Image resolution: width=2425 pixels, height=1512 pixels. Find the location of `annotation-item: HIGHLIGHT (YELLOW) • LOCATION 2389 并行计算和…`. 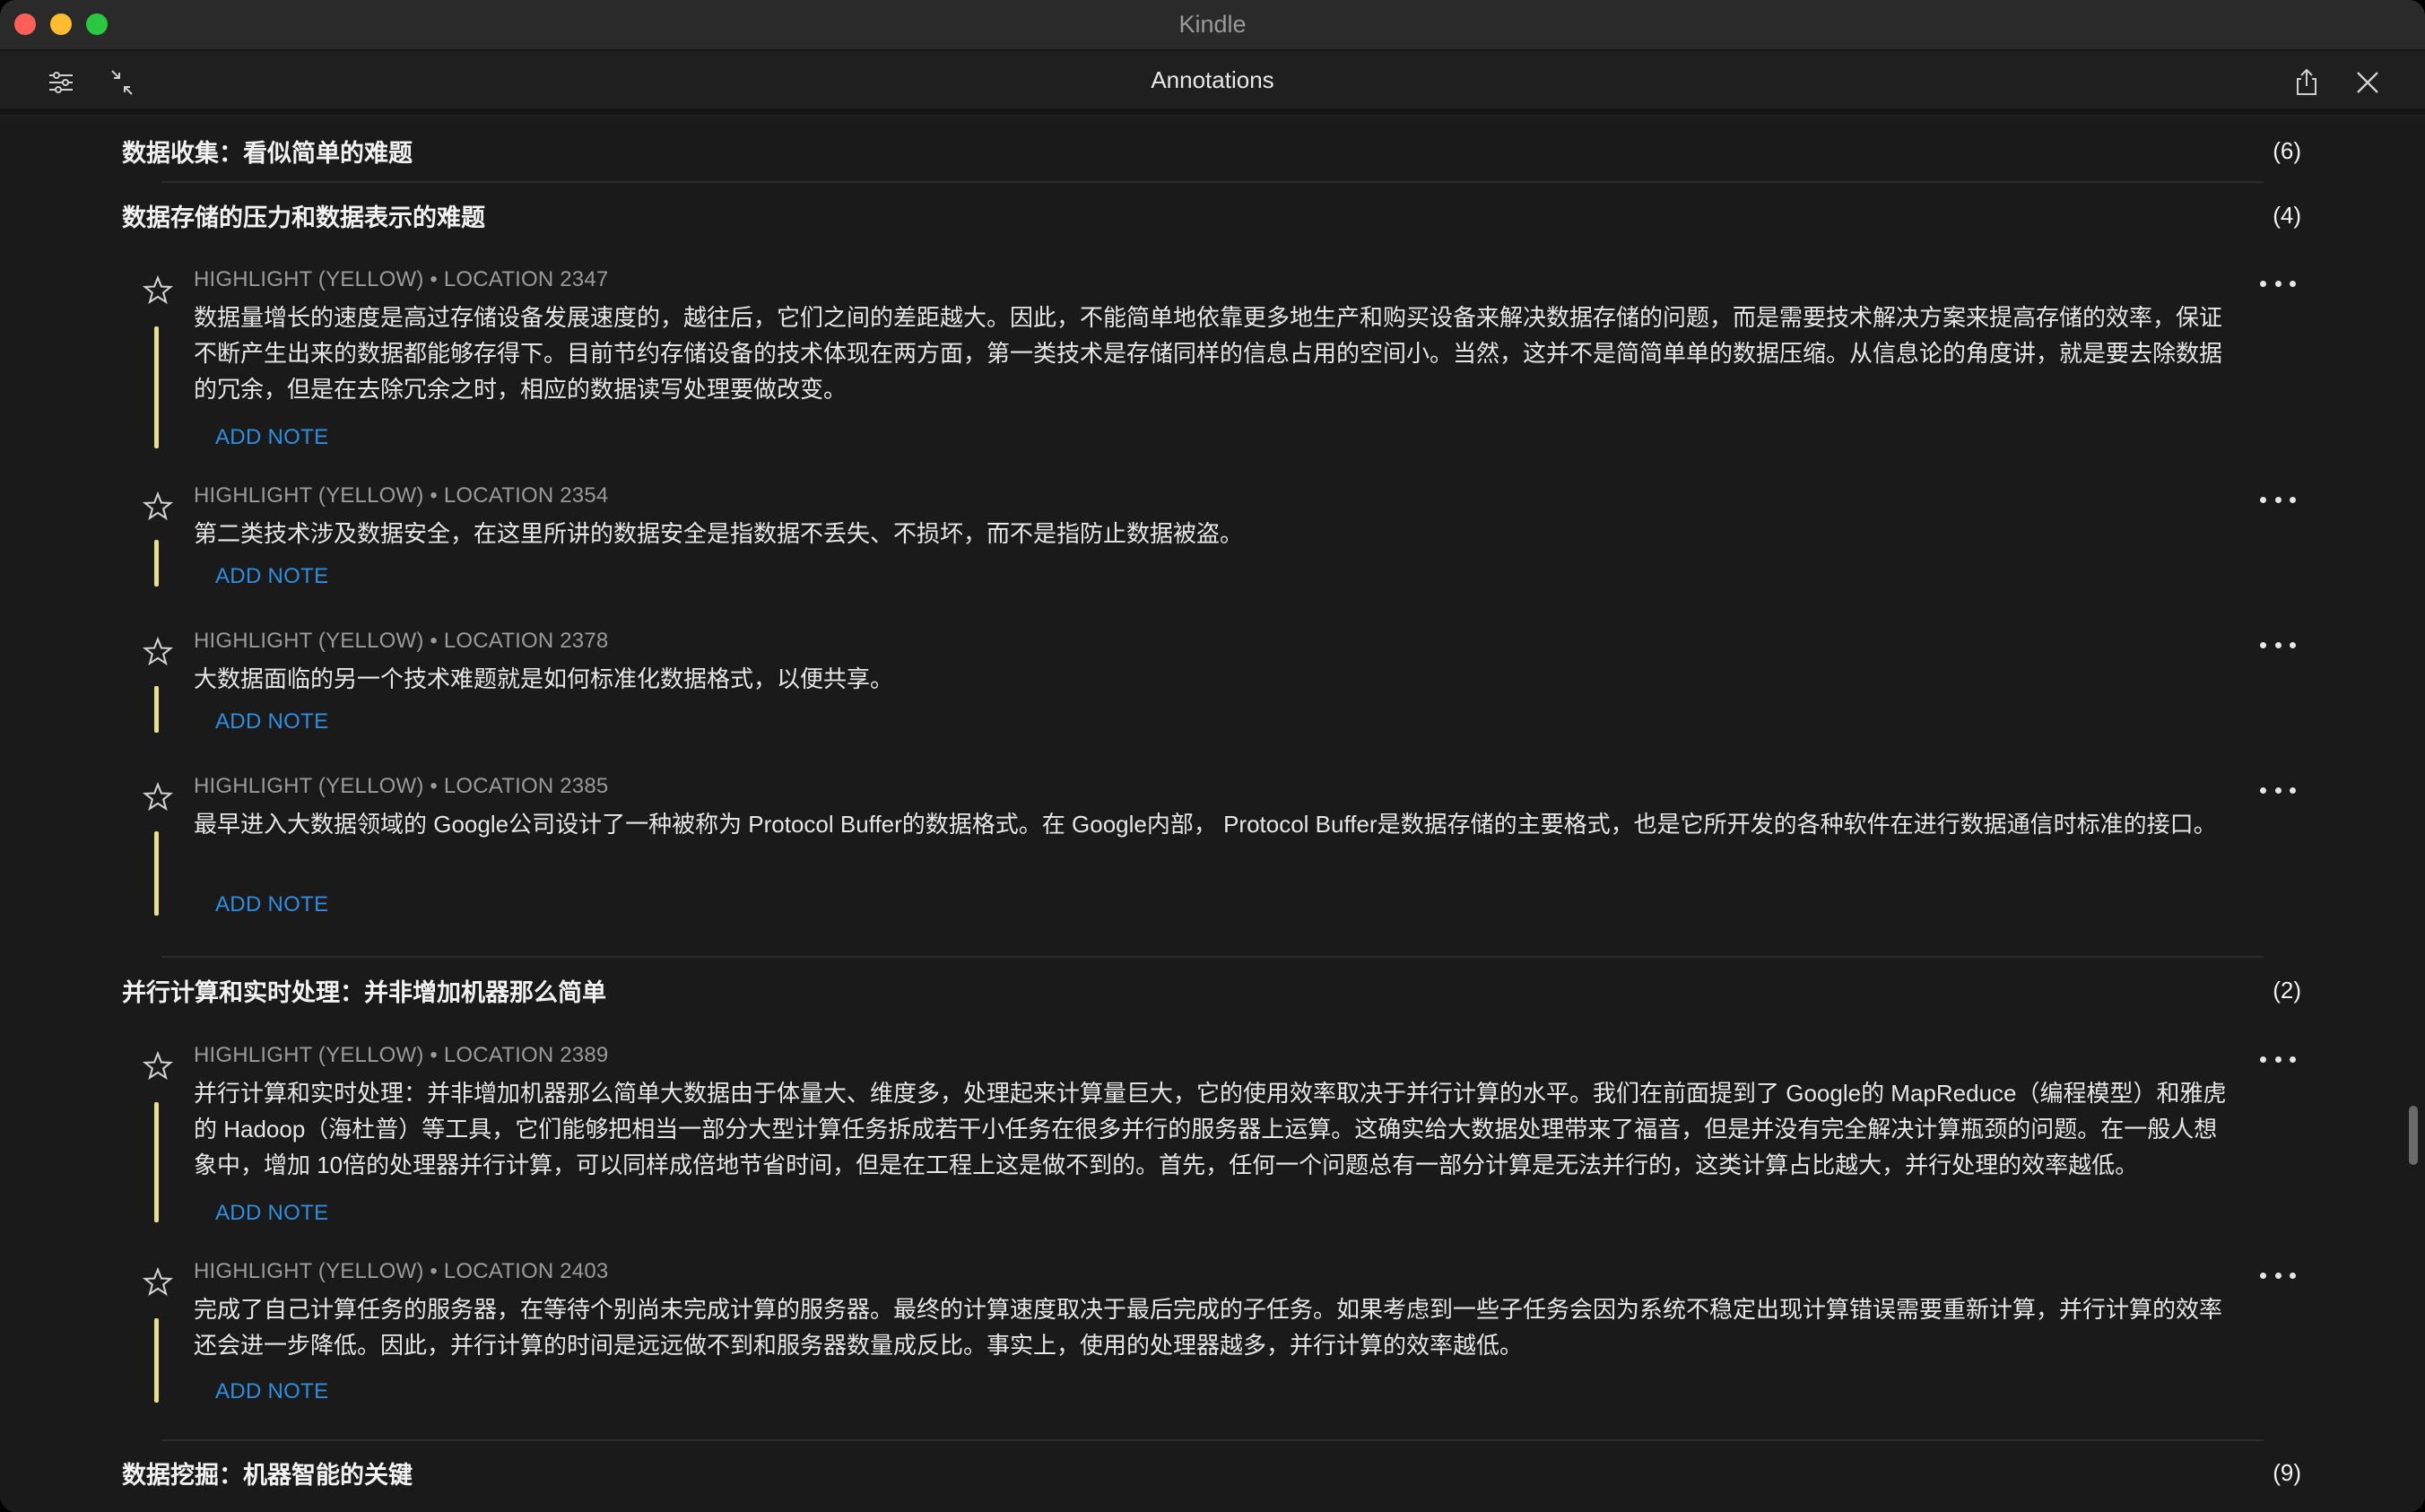

annotation-item: HIGHLIGHT (YELLOW) • LOCATION 2389 并行计算和… is located at coordinates (1211, 1137).